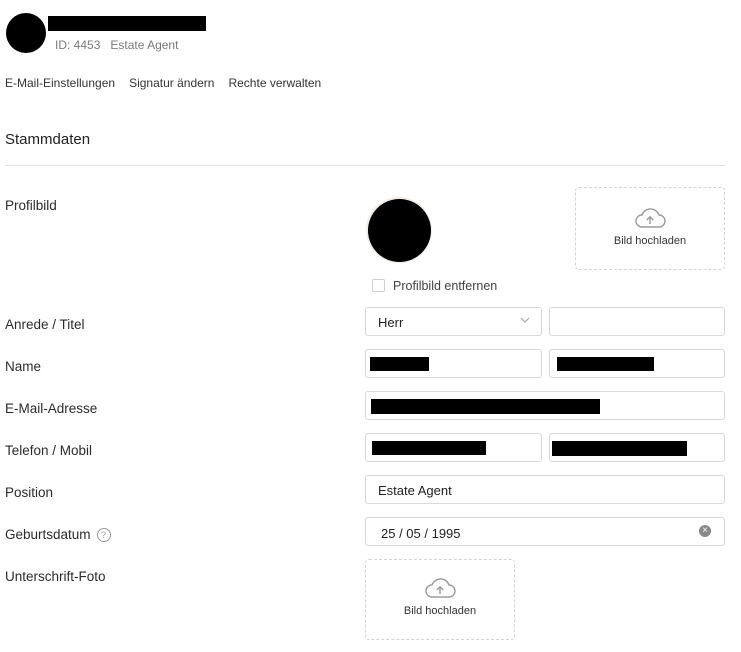  What do you see at coordinates (605, 364) in the screenshot?
I see `last-name-redacted` at bounding box center [605, 364].